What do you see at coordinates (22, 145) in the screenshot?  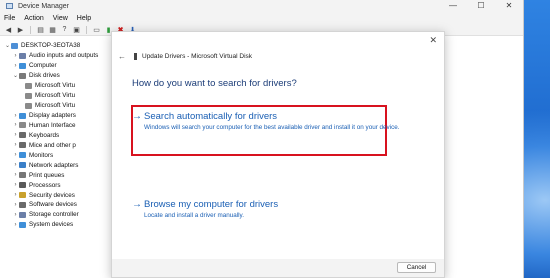 I see `mouse-icon` at bounding box center [22, 145].